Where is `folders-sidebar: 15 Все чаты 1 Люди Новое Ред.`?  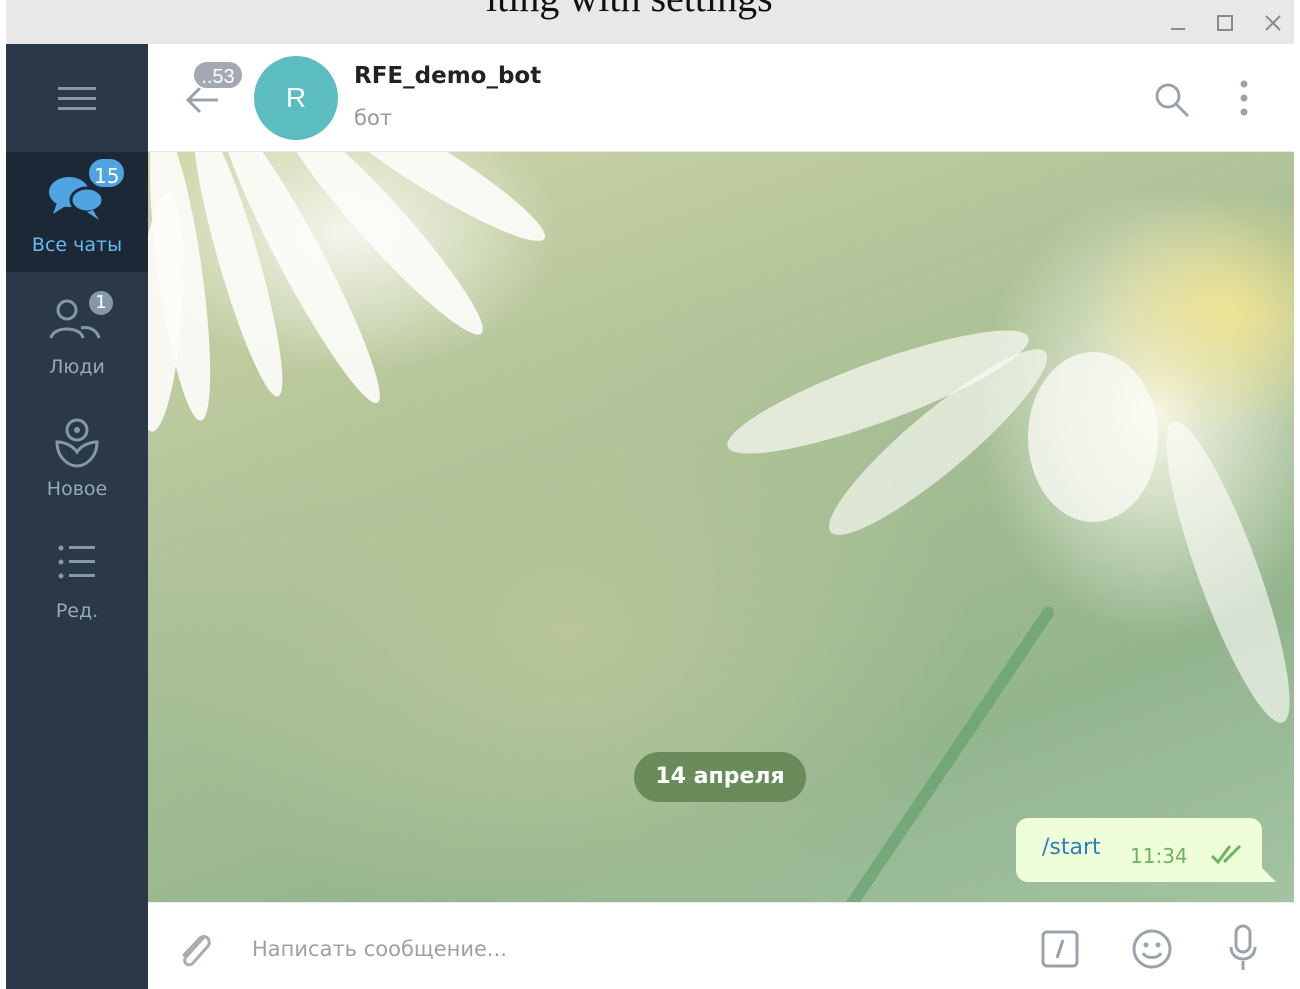 folders-sidebar: 15 Все чаты 1 Люди Новое Ред. is located at coordinates (77, 516).